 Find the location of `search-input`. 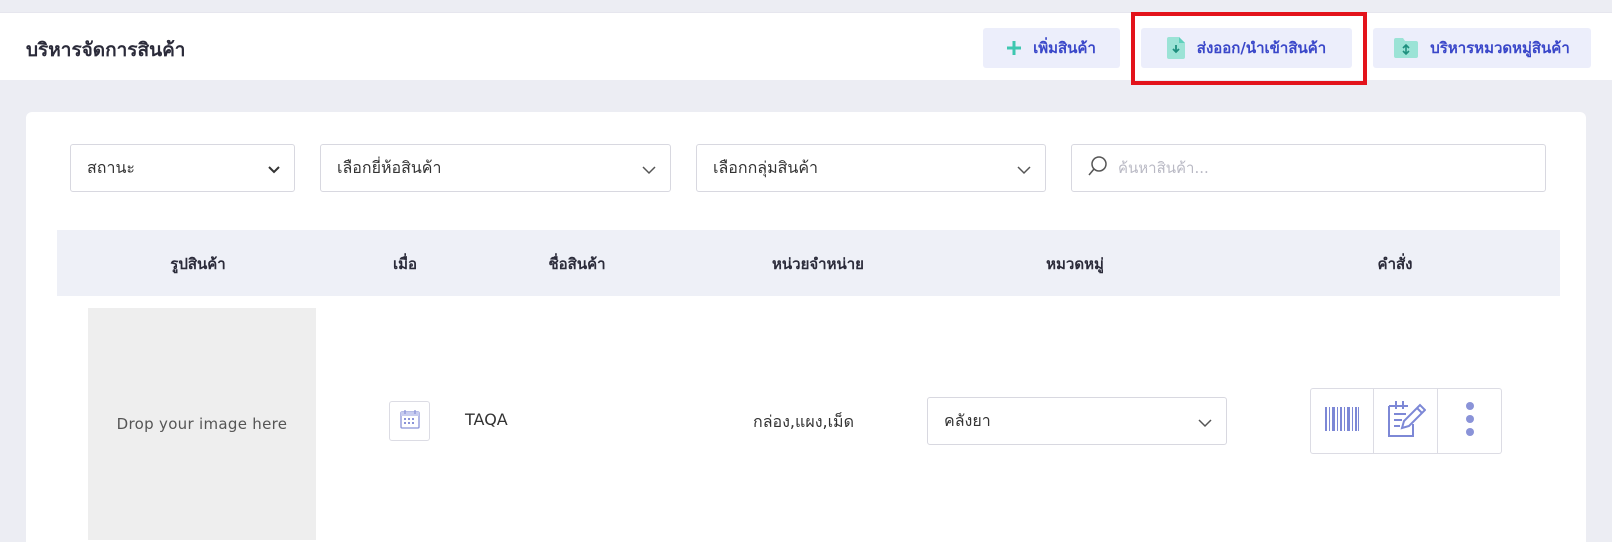

search-input is located at coordinates (1328, 168).